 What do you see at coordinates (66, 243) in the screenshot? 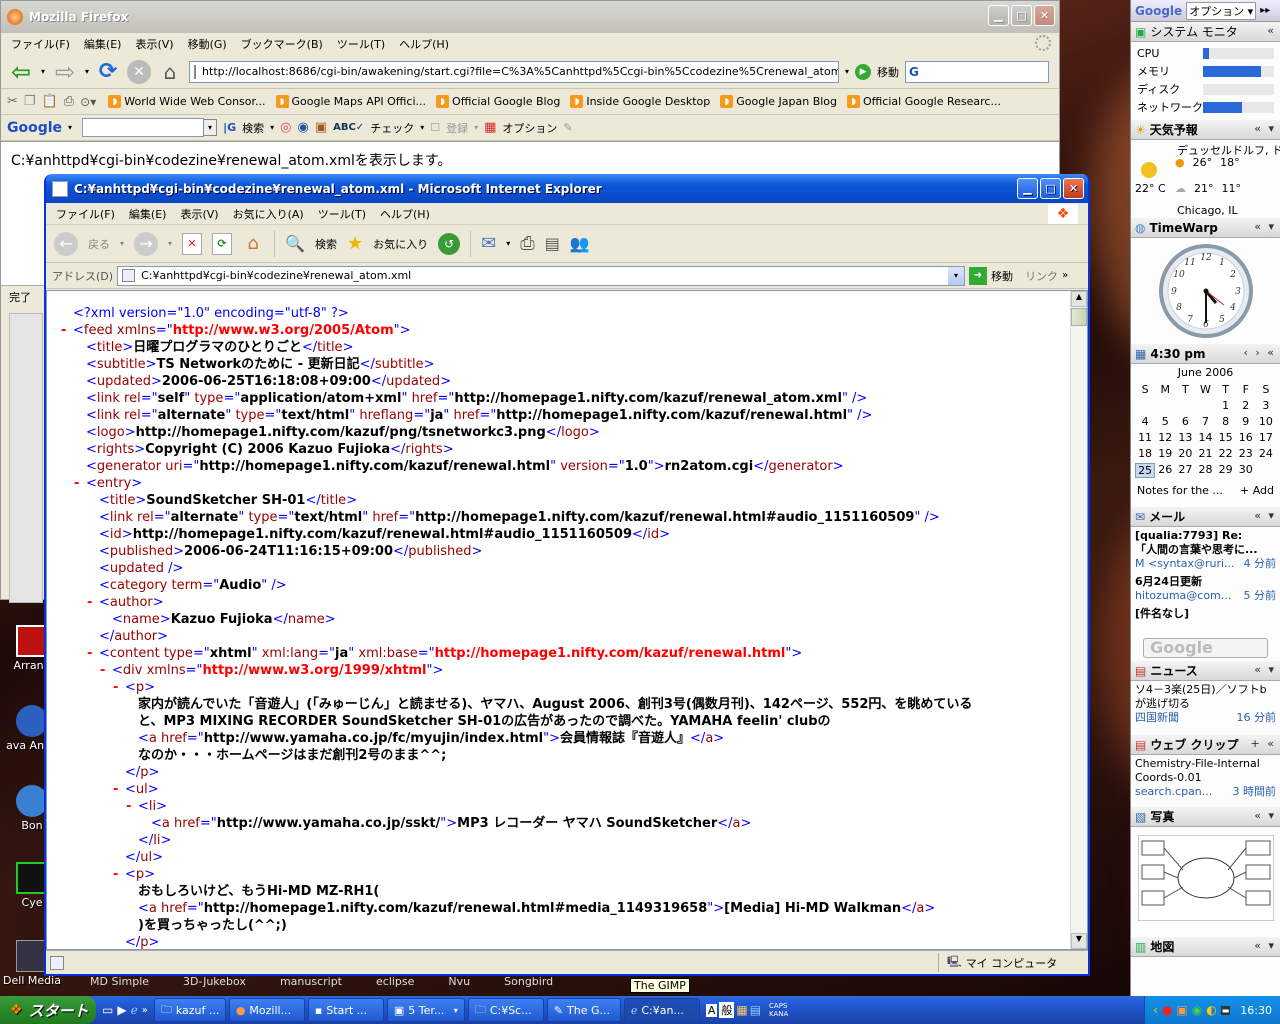
I see `back-arrow-icon: ←` at bounding box center [66, 243].